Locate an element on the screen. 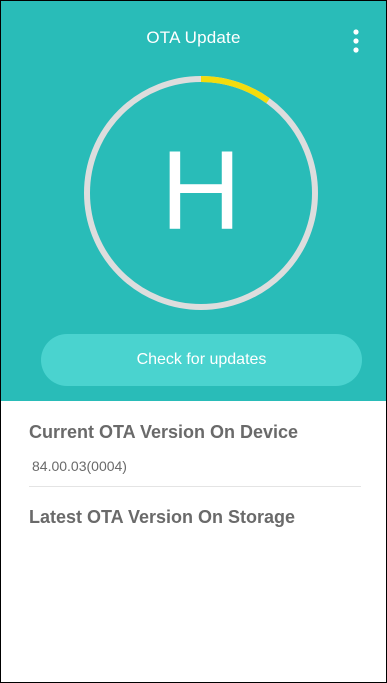 This screenshot has width=387, height=683. current-version-heading: Current OTA Version On Device is located at coordinates (164, 432).